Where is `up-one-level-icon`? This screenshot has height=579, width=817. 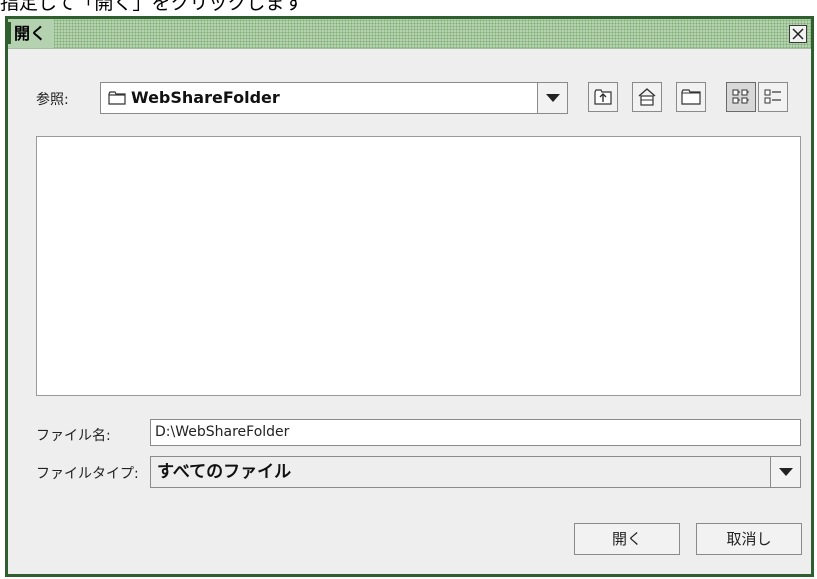 up-one-level-icon is located at coordinates (603, 97).